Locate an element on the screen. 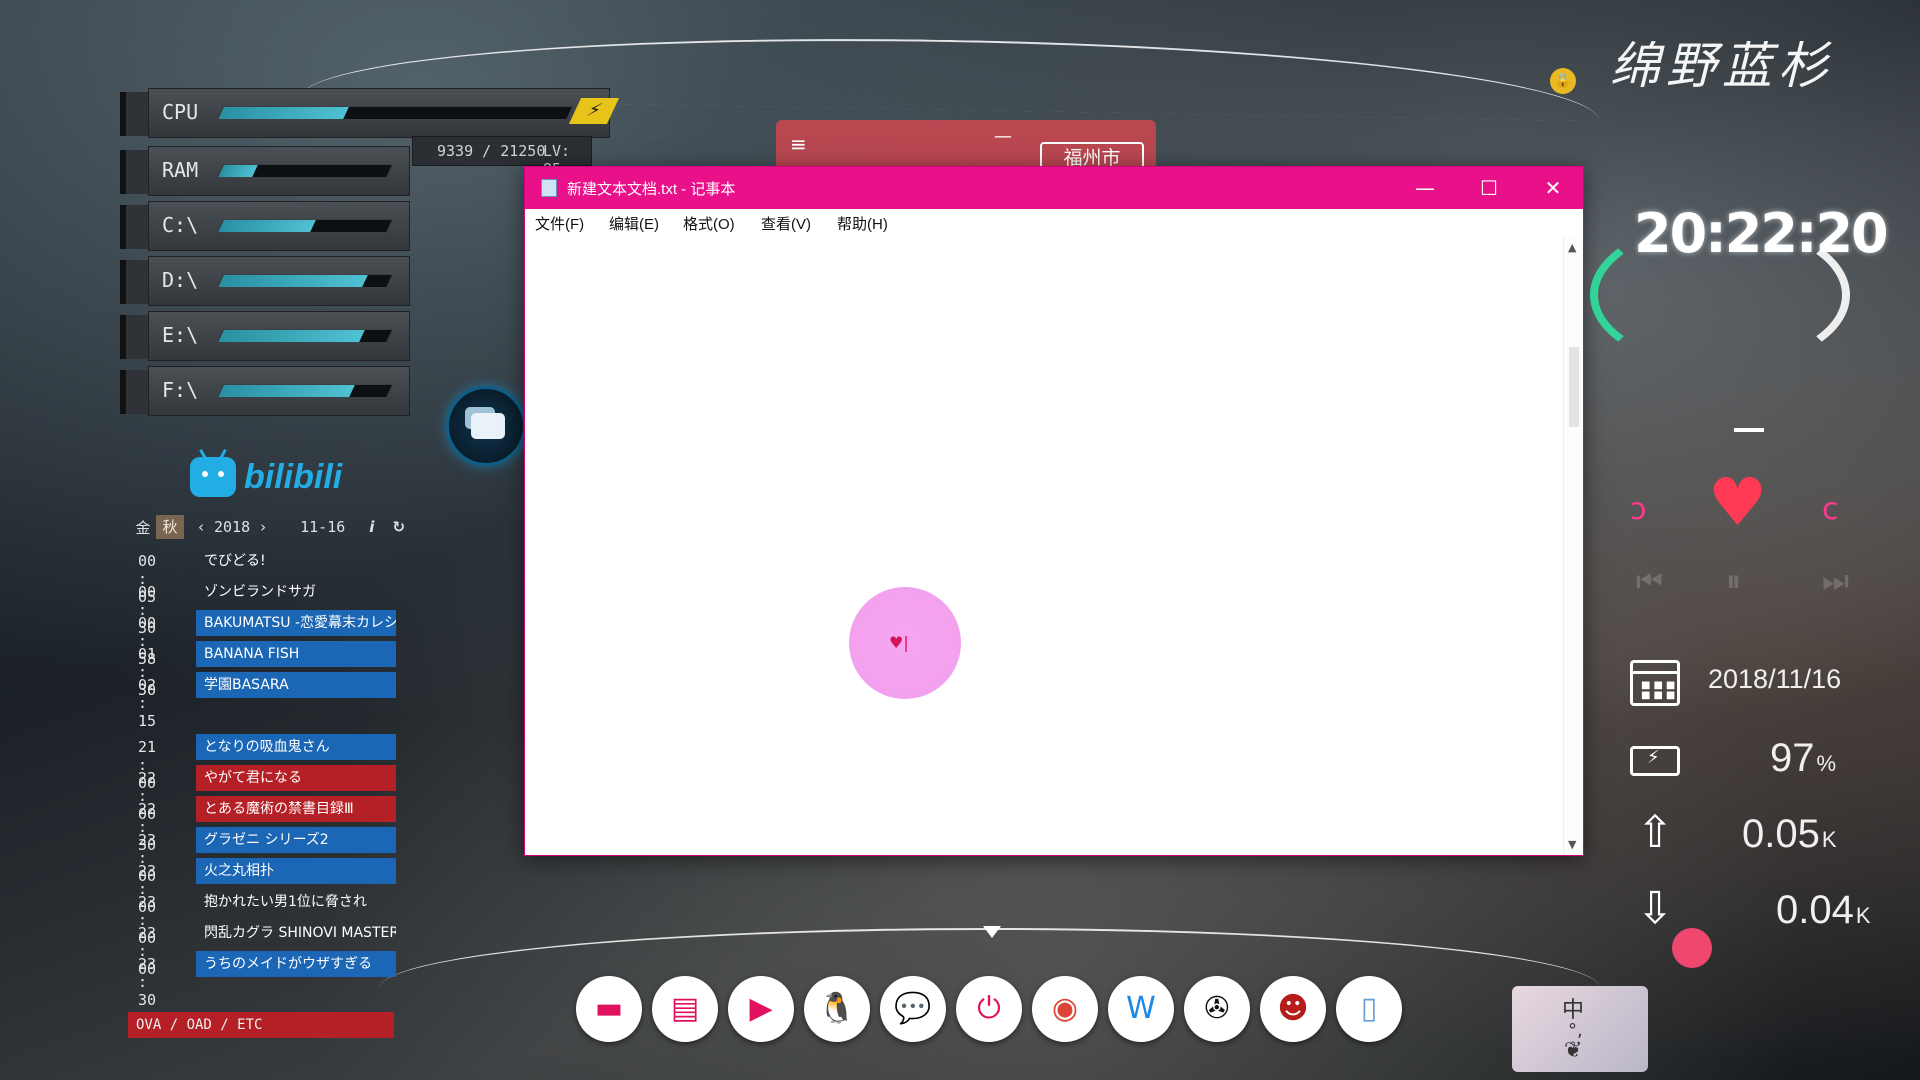 The height and width of the screenshot is (1080, 1920). schedule-title: とある魔術の禁書目録Ⅲ is located at coordinates (296, 809).